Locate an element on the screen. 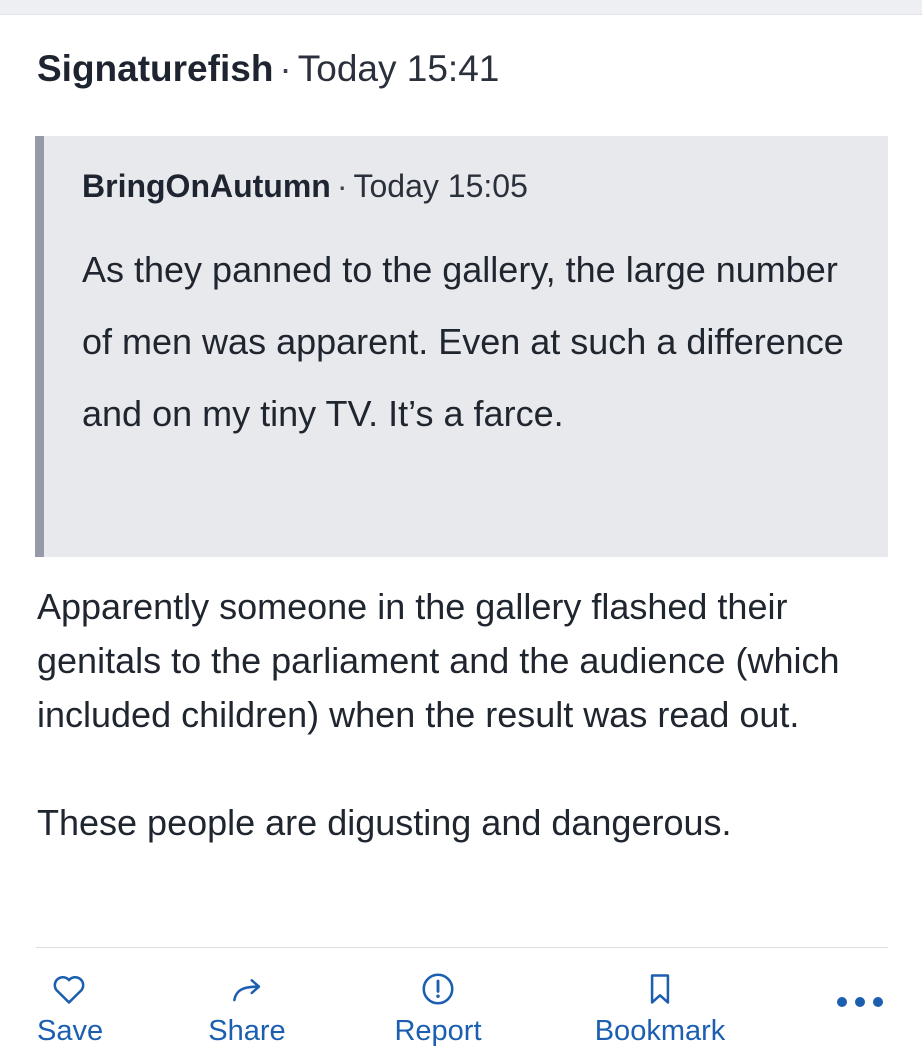 This screenshot has width=922, height=1061. quote-header: BringOnAutumn · Today 15:05 is located at coordinates (305, 186).